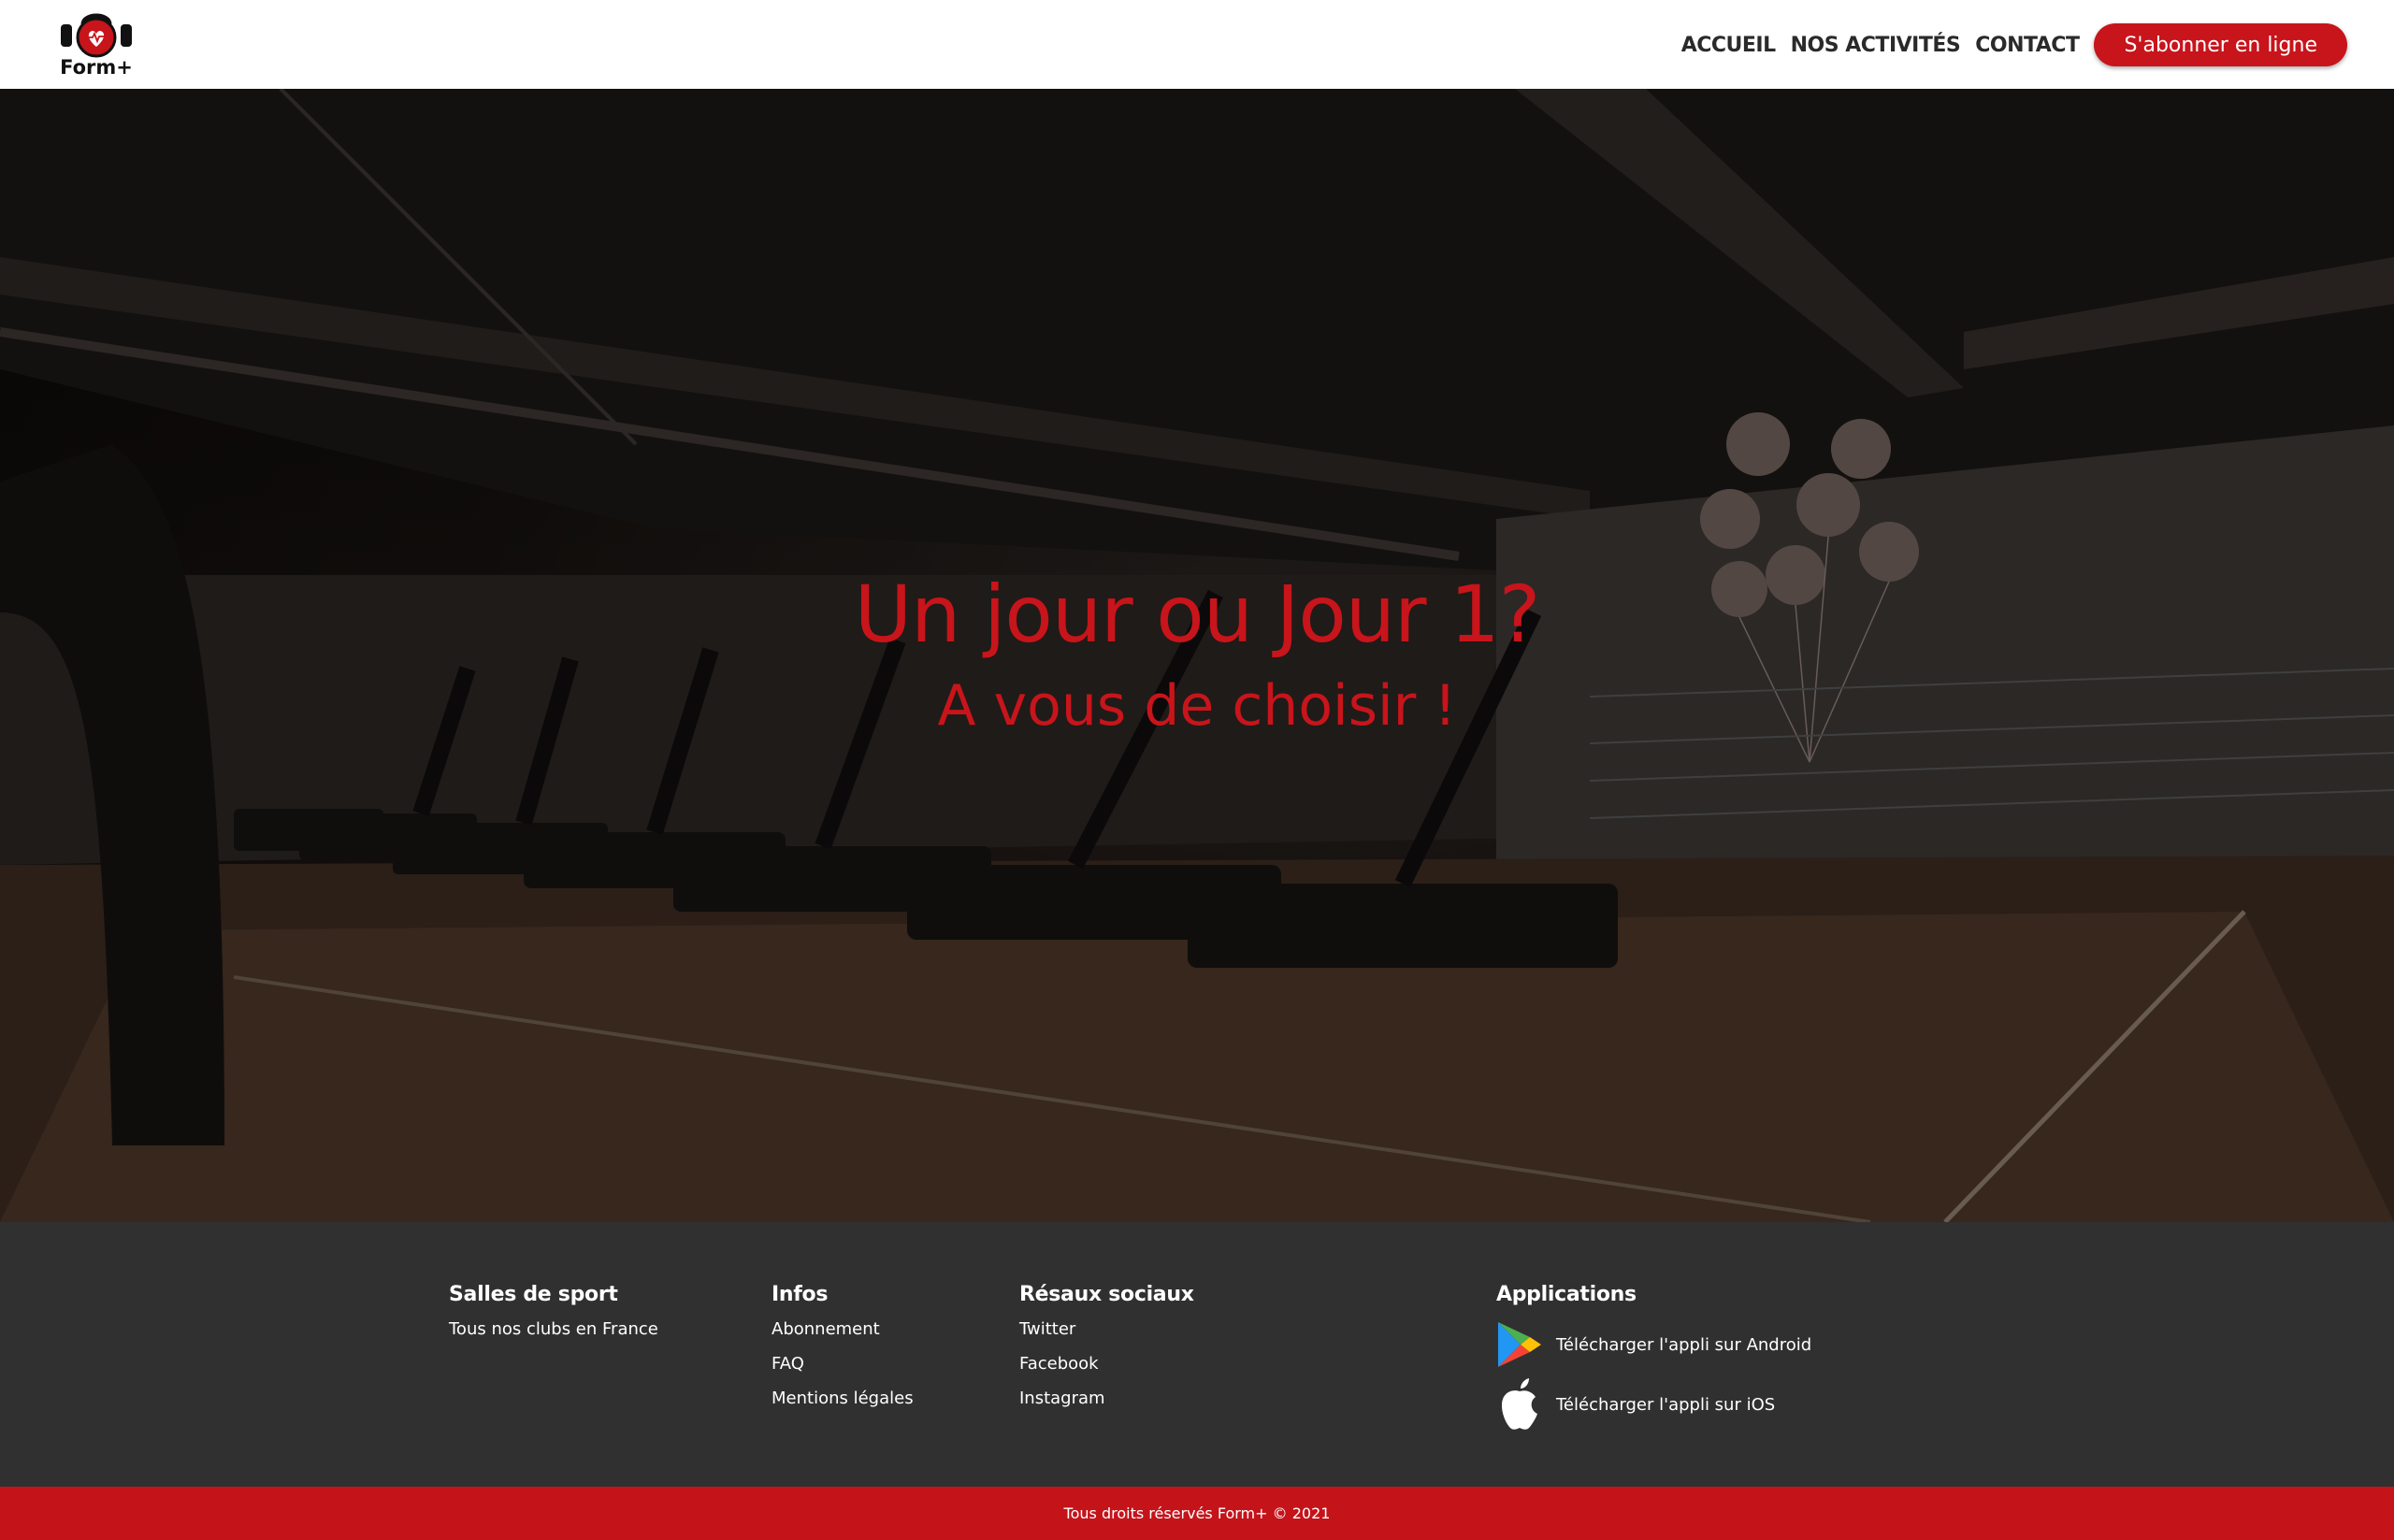  What do you see at coordinates (800, 1294) in the screenshot?
I see `footer-col-title: Infos` at bounding box center [800, 1294].